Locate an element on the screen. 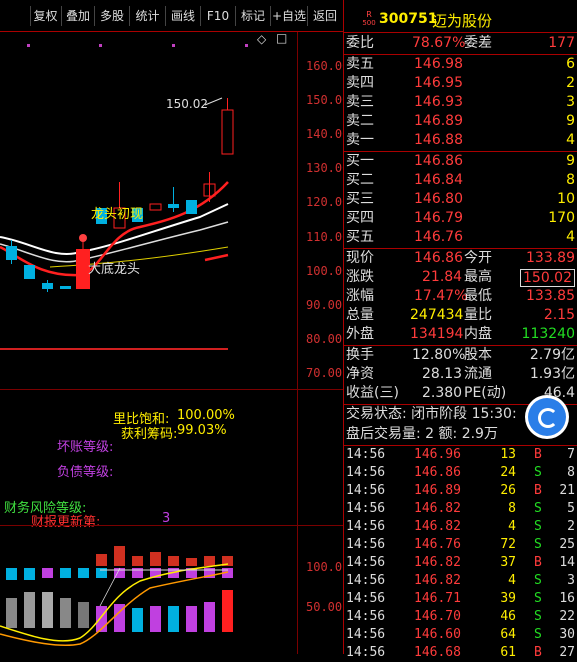  tick-row: 14:56 146.82 37 B 14 is located at coordinates (460, 562).